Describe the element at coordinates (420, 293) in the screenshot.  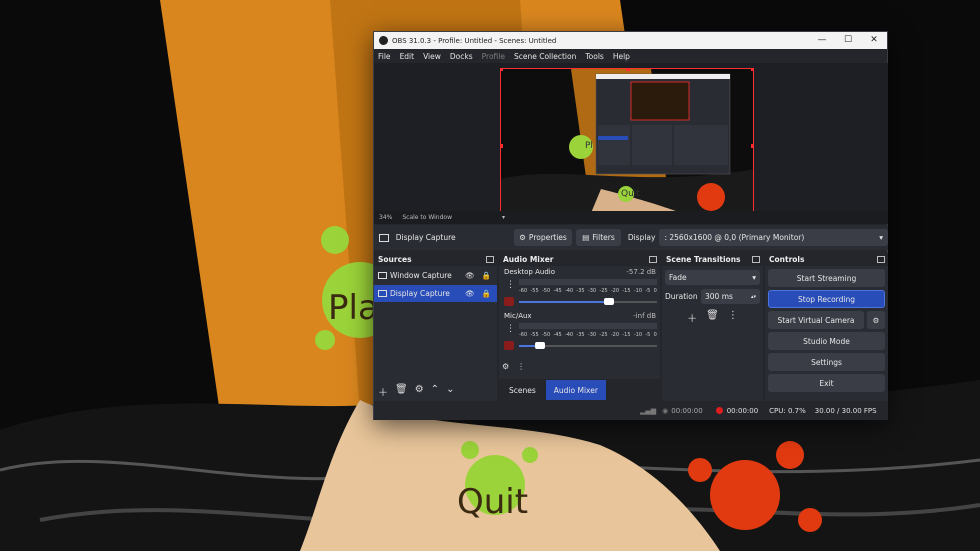
I see `source-label: Display Capture` at that location.